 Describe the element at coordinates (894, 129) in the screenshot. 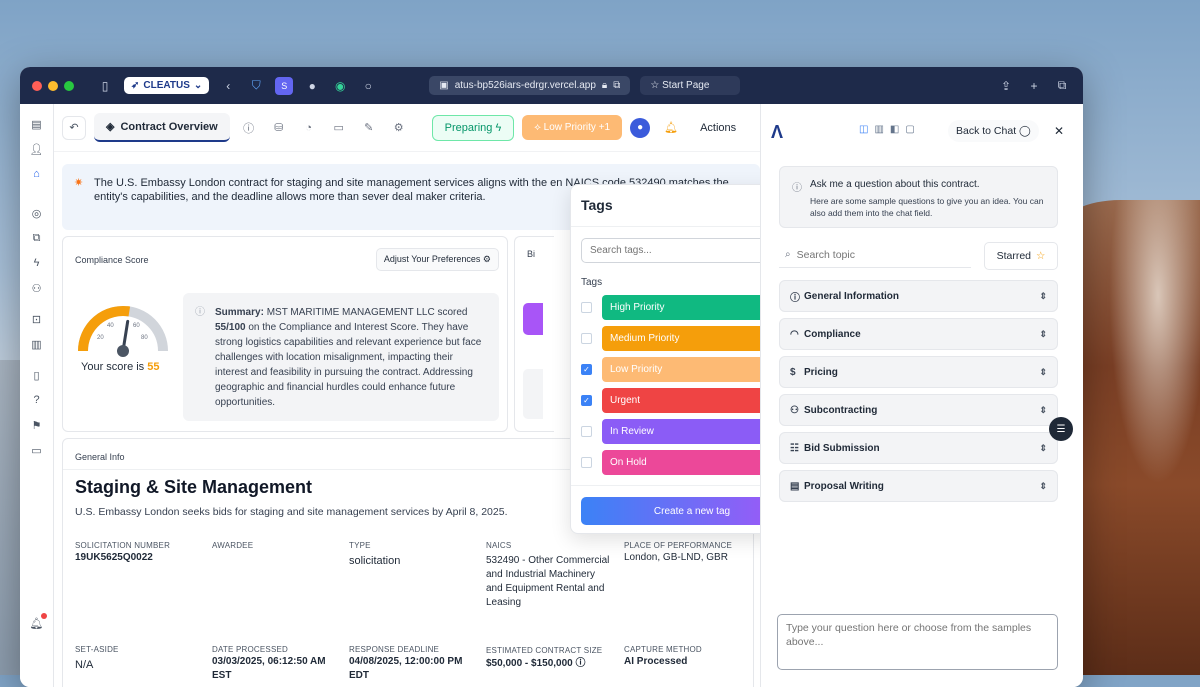

I see `sidebar-view-icon: ◧` at that location.